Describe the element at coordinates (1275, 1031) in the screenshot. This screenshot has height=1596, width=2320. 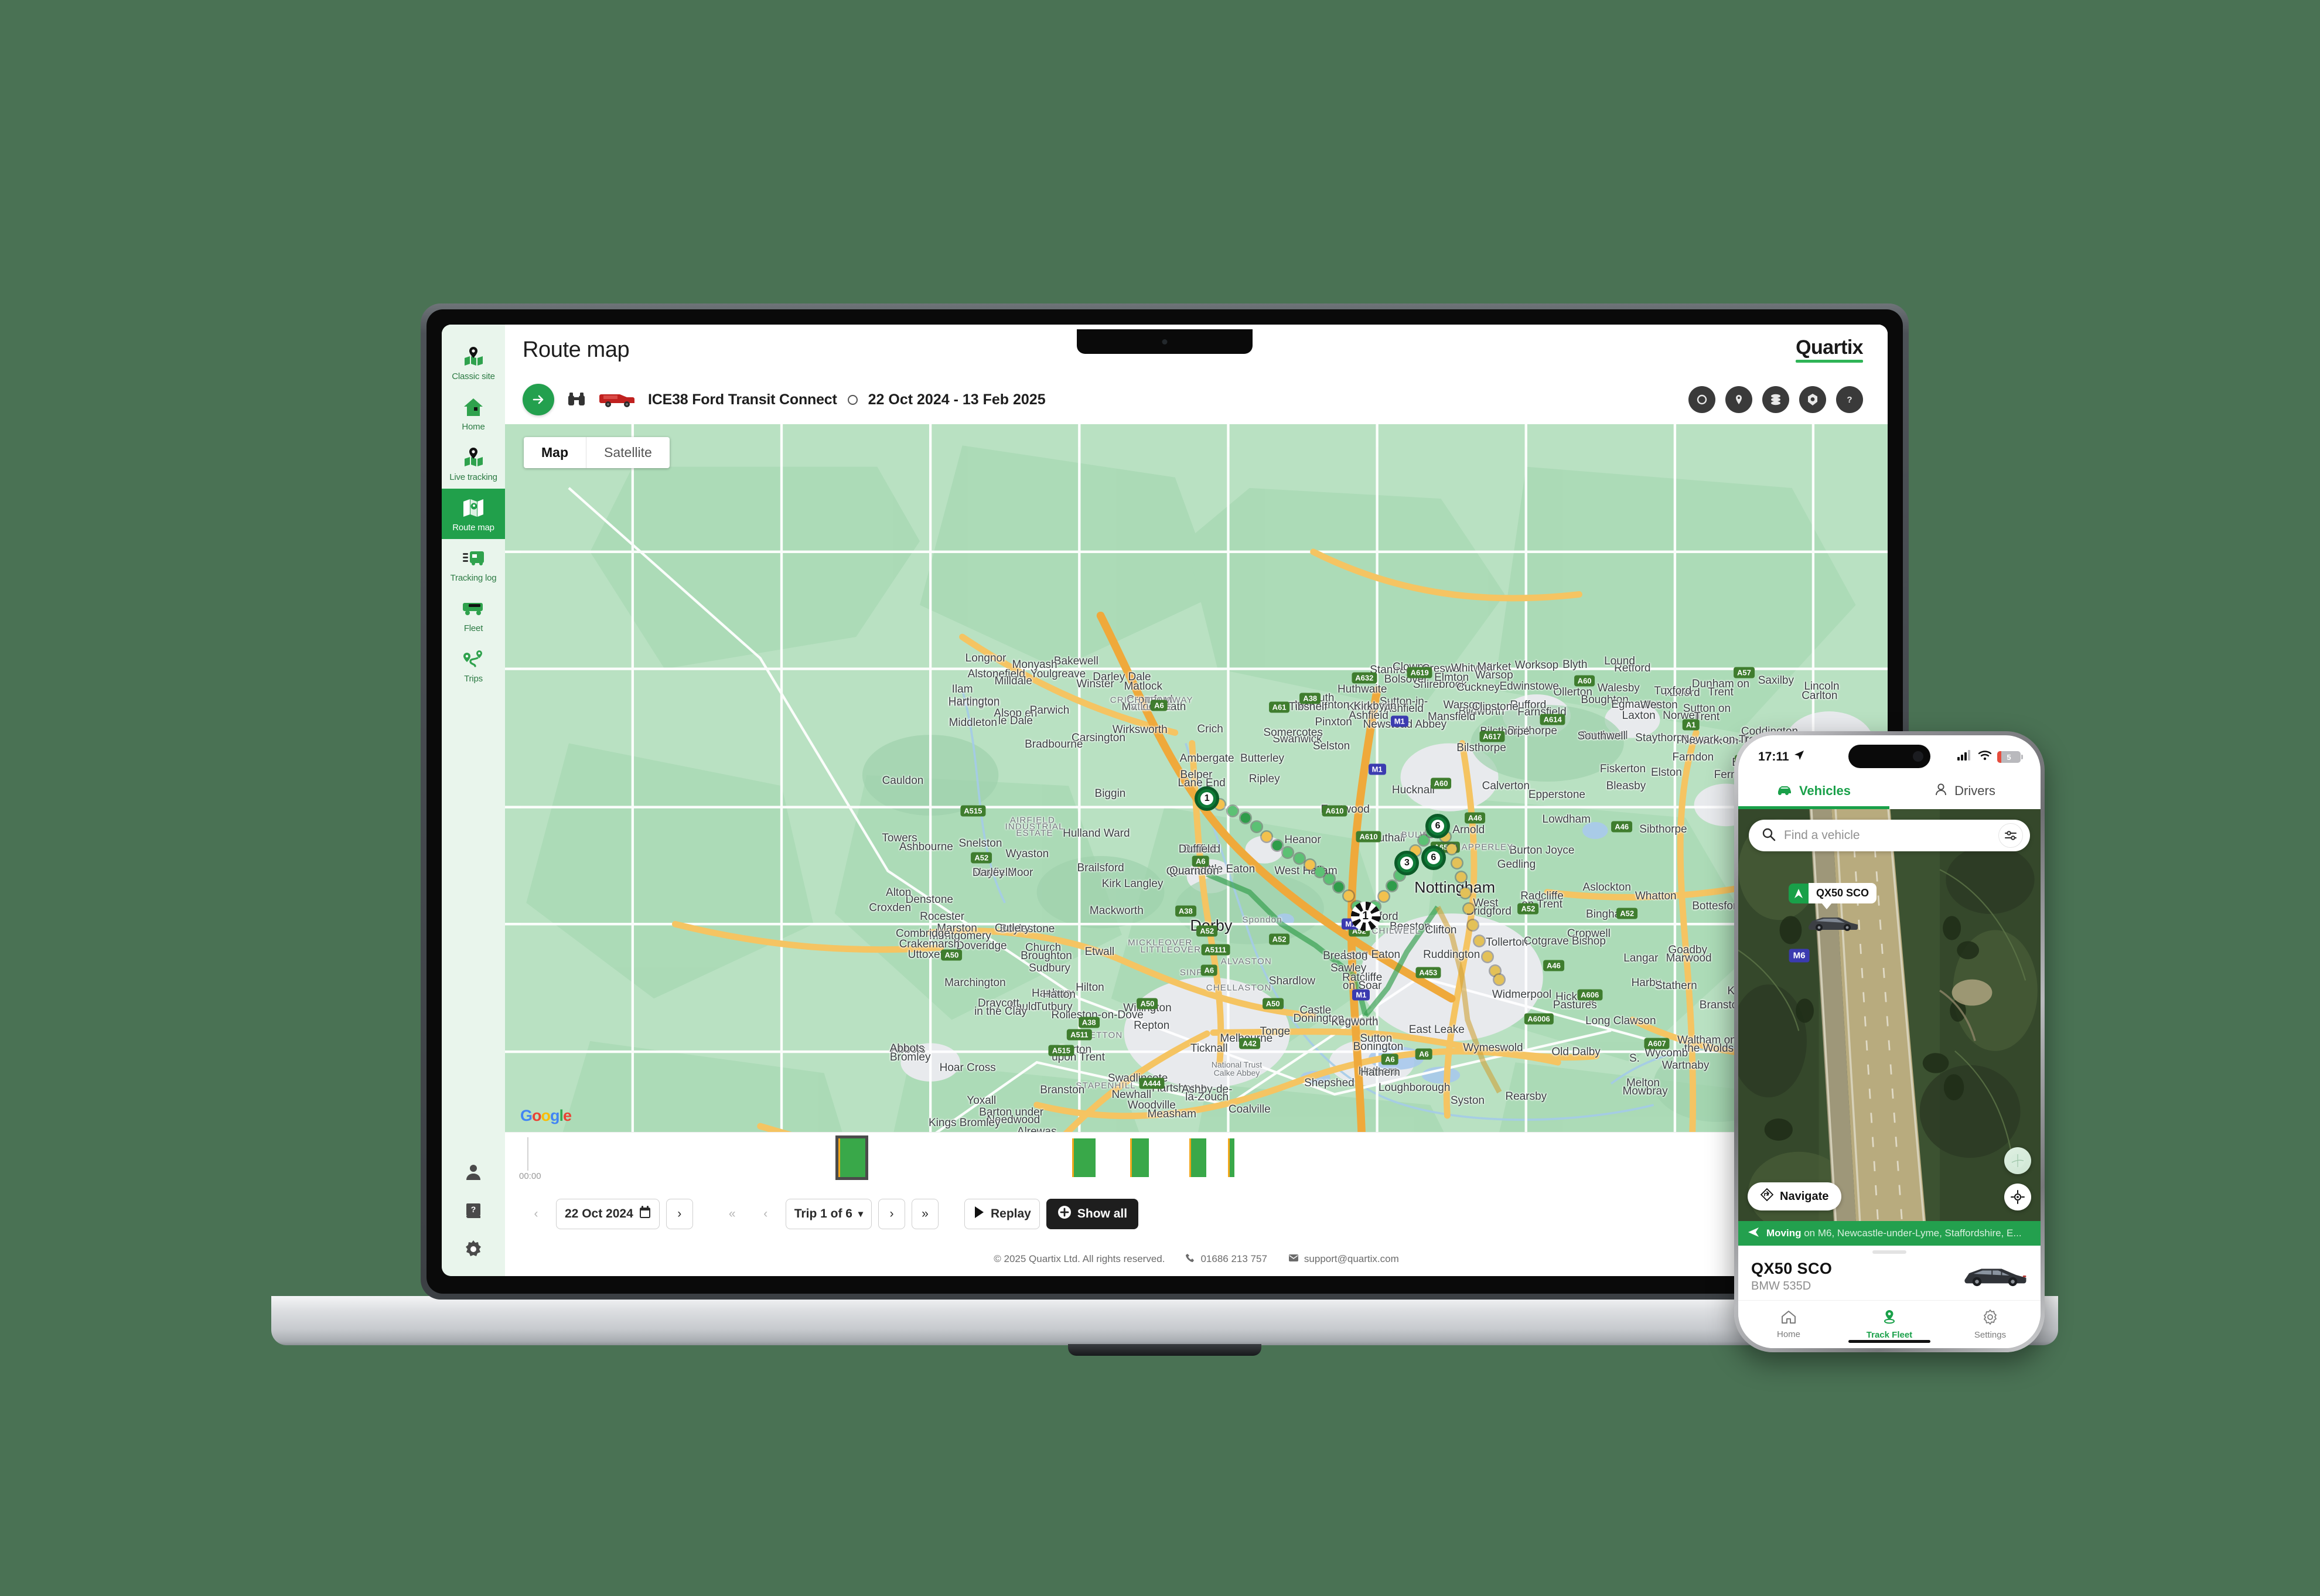
I see `map-label: Tonge` at that location.